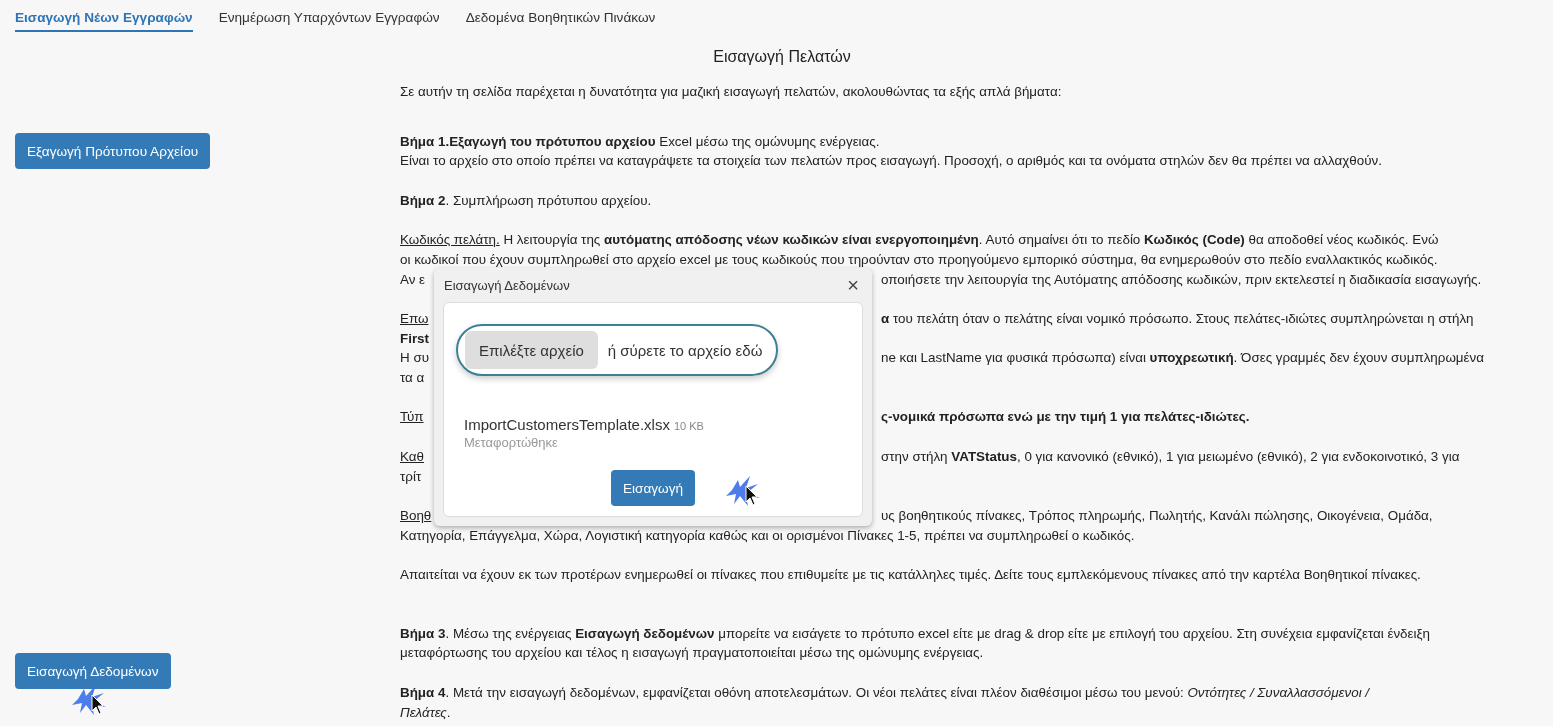  I want to click on text-line: Κωδικός πελάτη. Η λειτουργία της αυτόματης απόδοσης νέων κωδικών είναι ενεργοποιημένη. Αυτό σημαίνει ότι το πεδίο Κωδικός (Code) θα αποδοθεί νέος κωδικός. Ενώ, so click(920, 240).